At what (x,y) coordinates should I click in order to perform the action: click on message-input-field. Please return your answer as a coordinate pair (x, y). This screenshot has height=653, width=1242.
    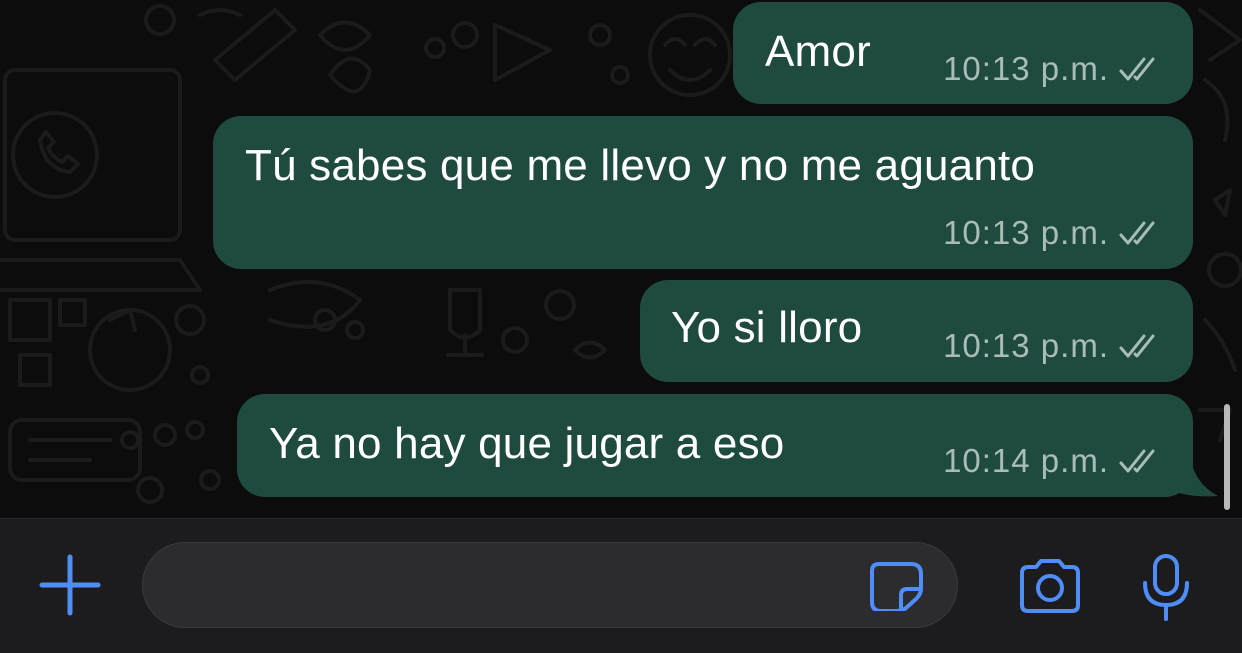
    Looking at the image, I should click on (550, 585).